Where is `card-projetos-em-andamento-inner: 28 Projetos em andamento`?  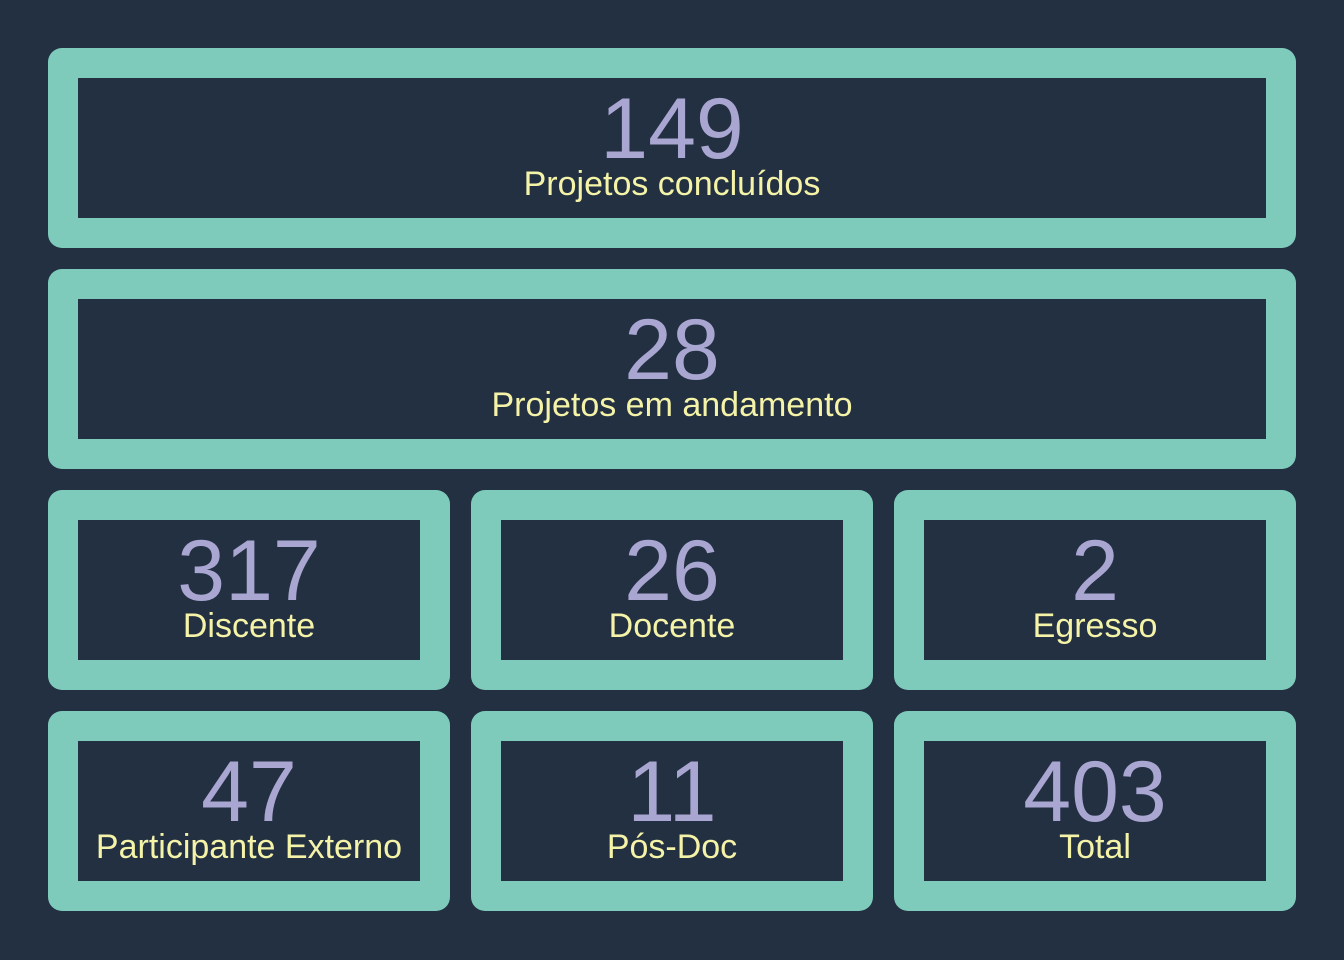
card-projetos-em-andamento-inner: 28 Projetos em andamento is located at coordinates (672, 369).